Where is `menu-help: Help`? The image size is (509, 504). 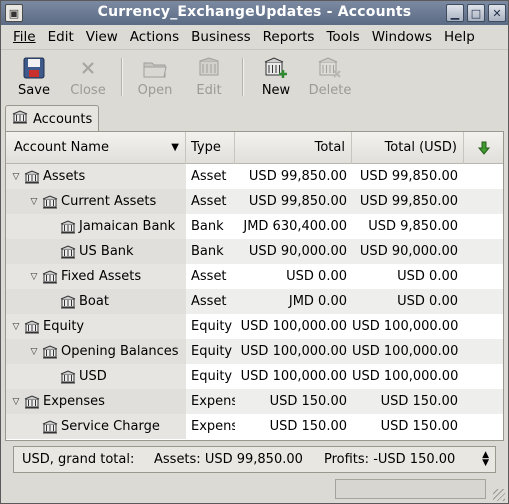 menu-help: Help is located at coordinates (459, 37).